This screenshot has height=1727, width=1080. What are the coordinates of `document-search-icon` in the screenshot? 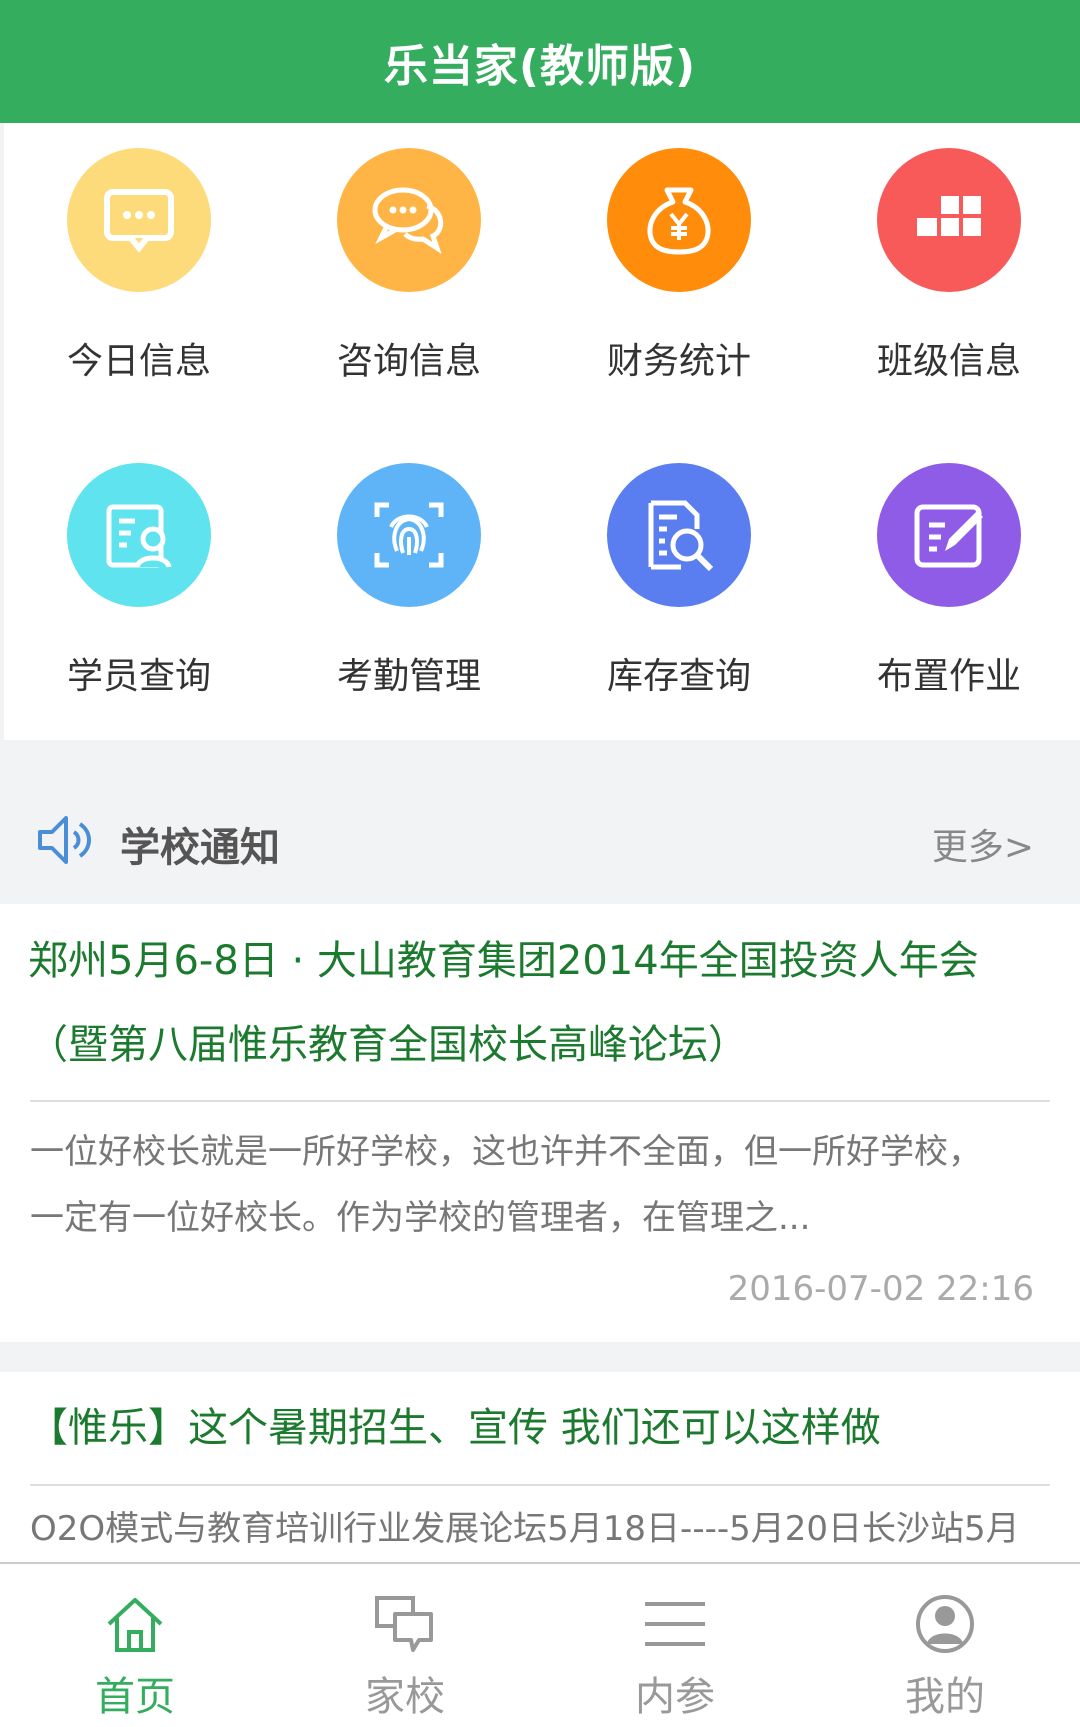 It's located at (679, 535).